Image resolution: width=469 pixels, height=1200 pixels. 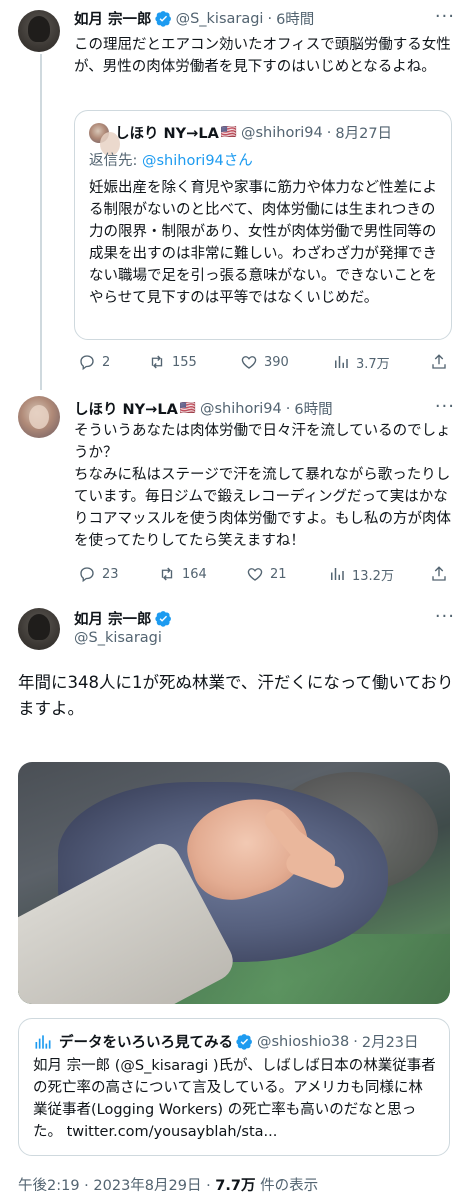 I want to click on action-bar: 23 164 21 13.2万, so click(x=263, y=574).